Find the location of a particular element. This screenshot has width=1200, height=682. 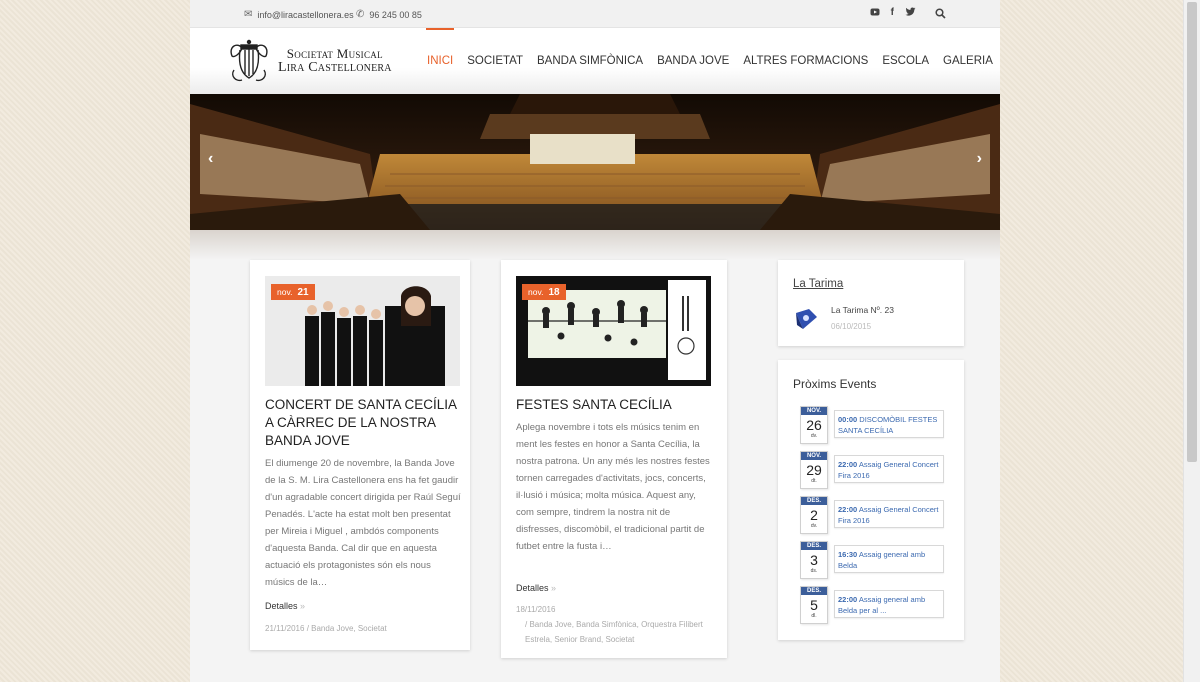

event-weekday: dl. is located at coordinates (814, 616).